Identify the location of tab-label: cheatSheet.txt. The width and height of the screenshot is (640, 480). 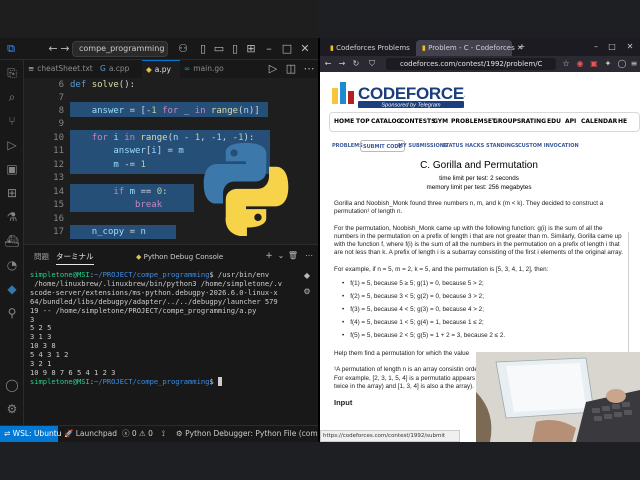
(65, 68).